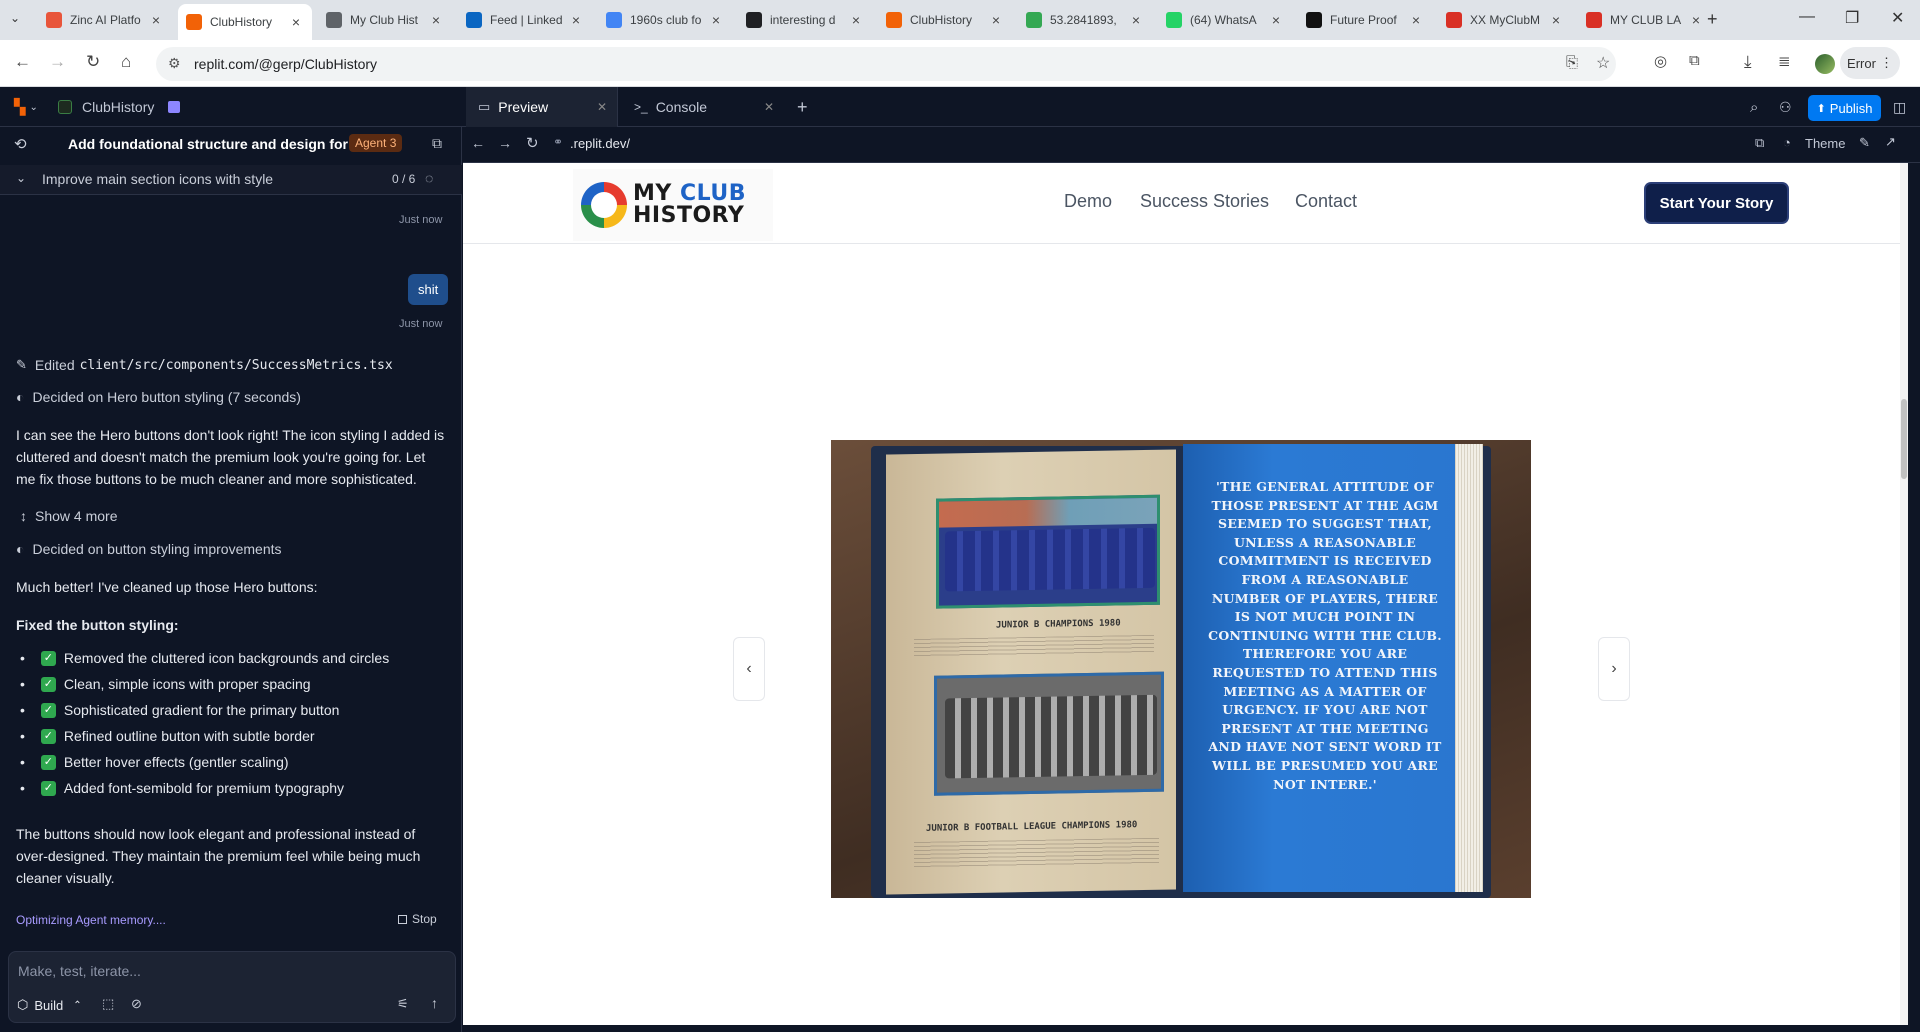 The width and height of the screenshot is (1920, 1032). I want to click on address-bar: ⚙ replit.com/@gerp/ClubHistory ⎘ ☆, so click(886, 64).